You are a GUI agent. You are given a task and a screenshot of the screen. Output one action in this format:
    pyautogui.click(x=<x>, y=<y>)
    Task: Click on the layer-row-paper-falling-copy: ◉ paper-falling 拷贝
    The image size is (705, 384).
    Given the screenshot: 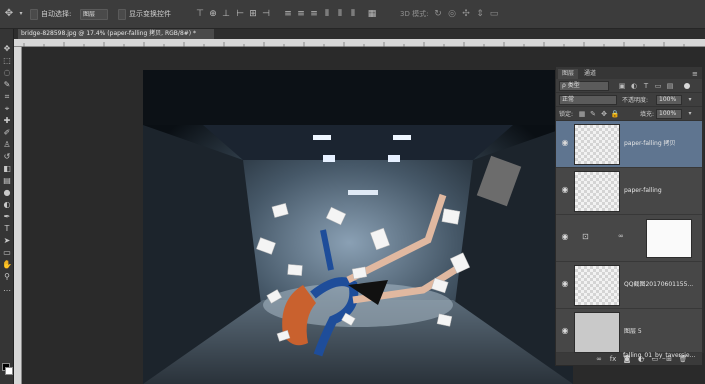 What is the action you would take?
    pyautogui.click(x=629, y=144)
    